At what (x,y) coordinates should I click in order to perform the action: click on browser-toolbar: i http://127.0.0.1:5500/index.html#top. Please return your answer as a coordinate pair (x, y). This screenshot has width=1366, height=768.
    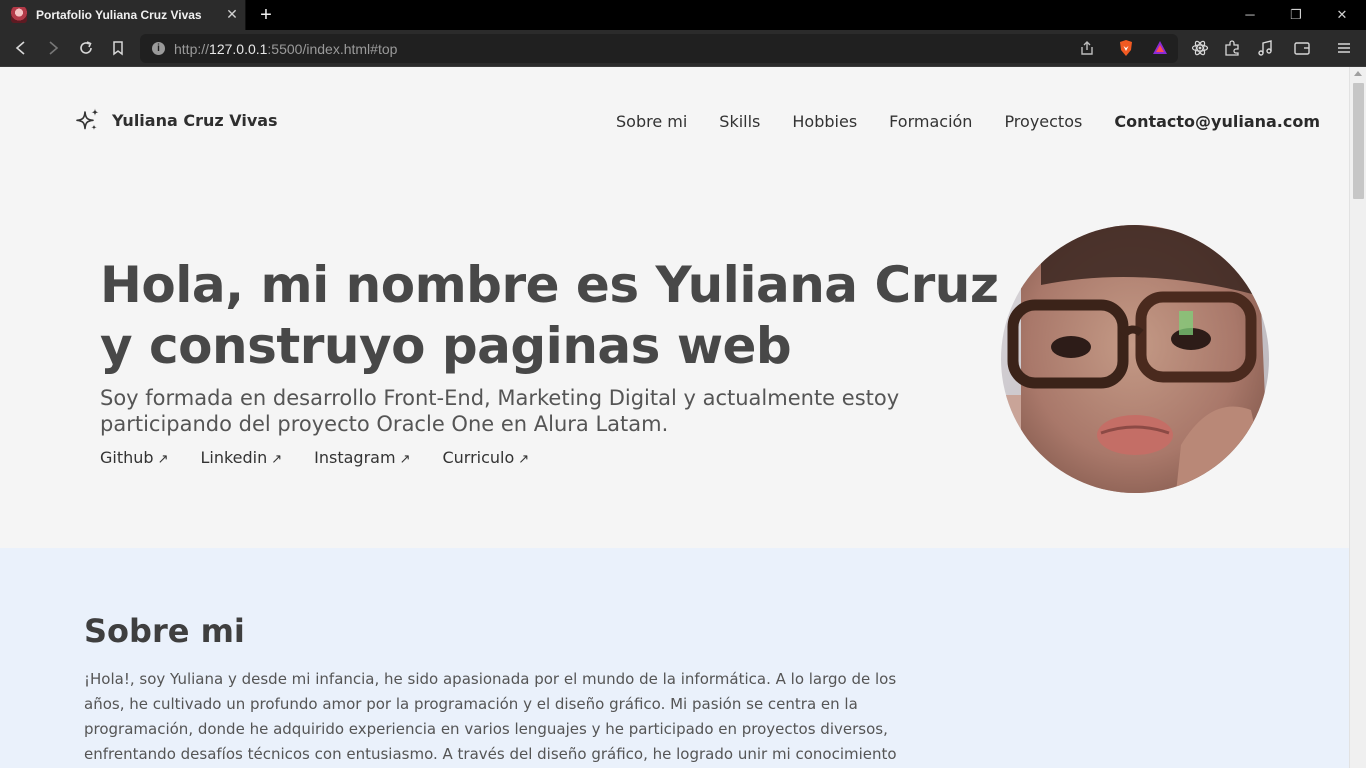
    Looking at the image, I should click on (683, 48).